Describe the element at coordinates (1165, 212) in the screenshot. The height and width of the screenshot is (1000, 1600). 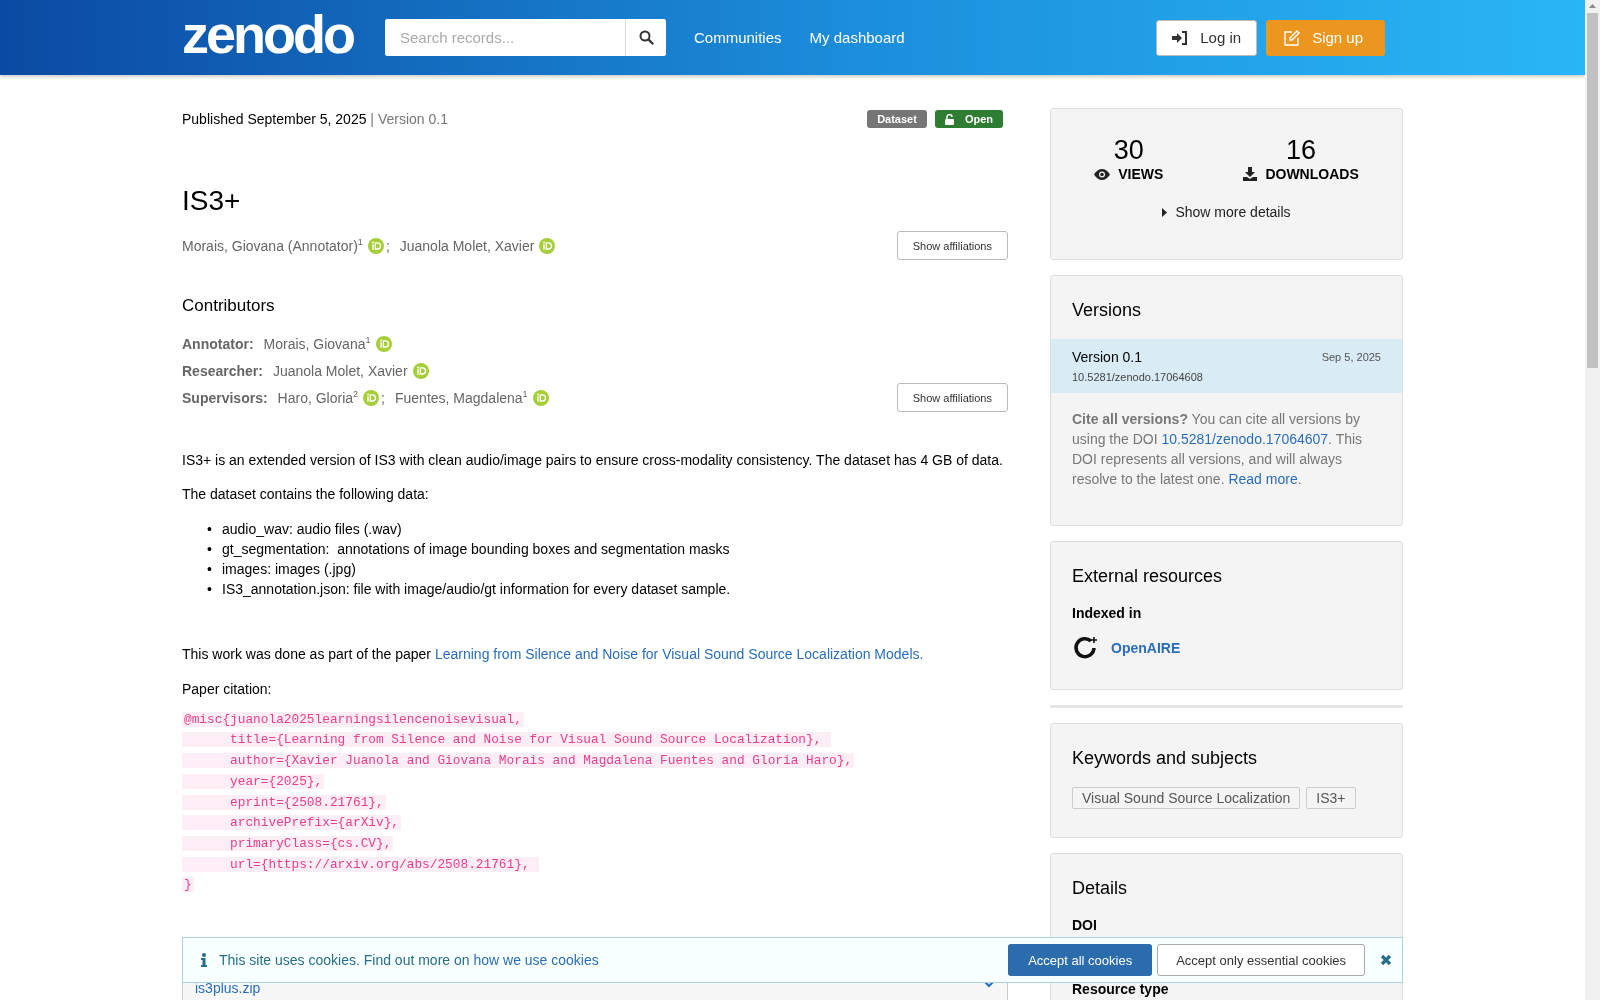
I see `caret-icon` at that location.